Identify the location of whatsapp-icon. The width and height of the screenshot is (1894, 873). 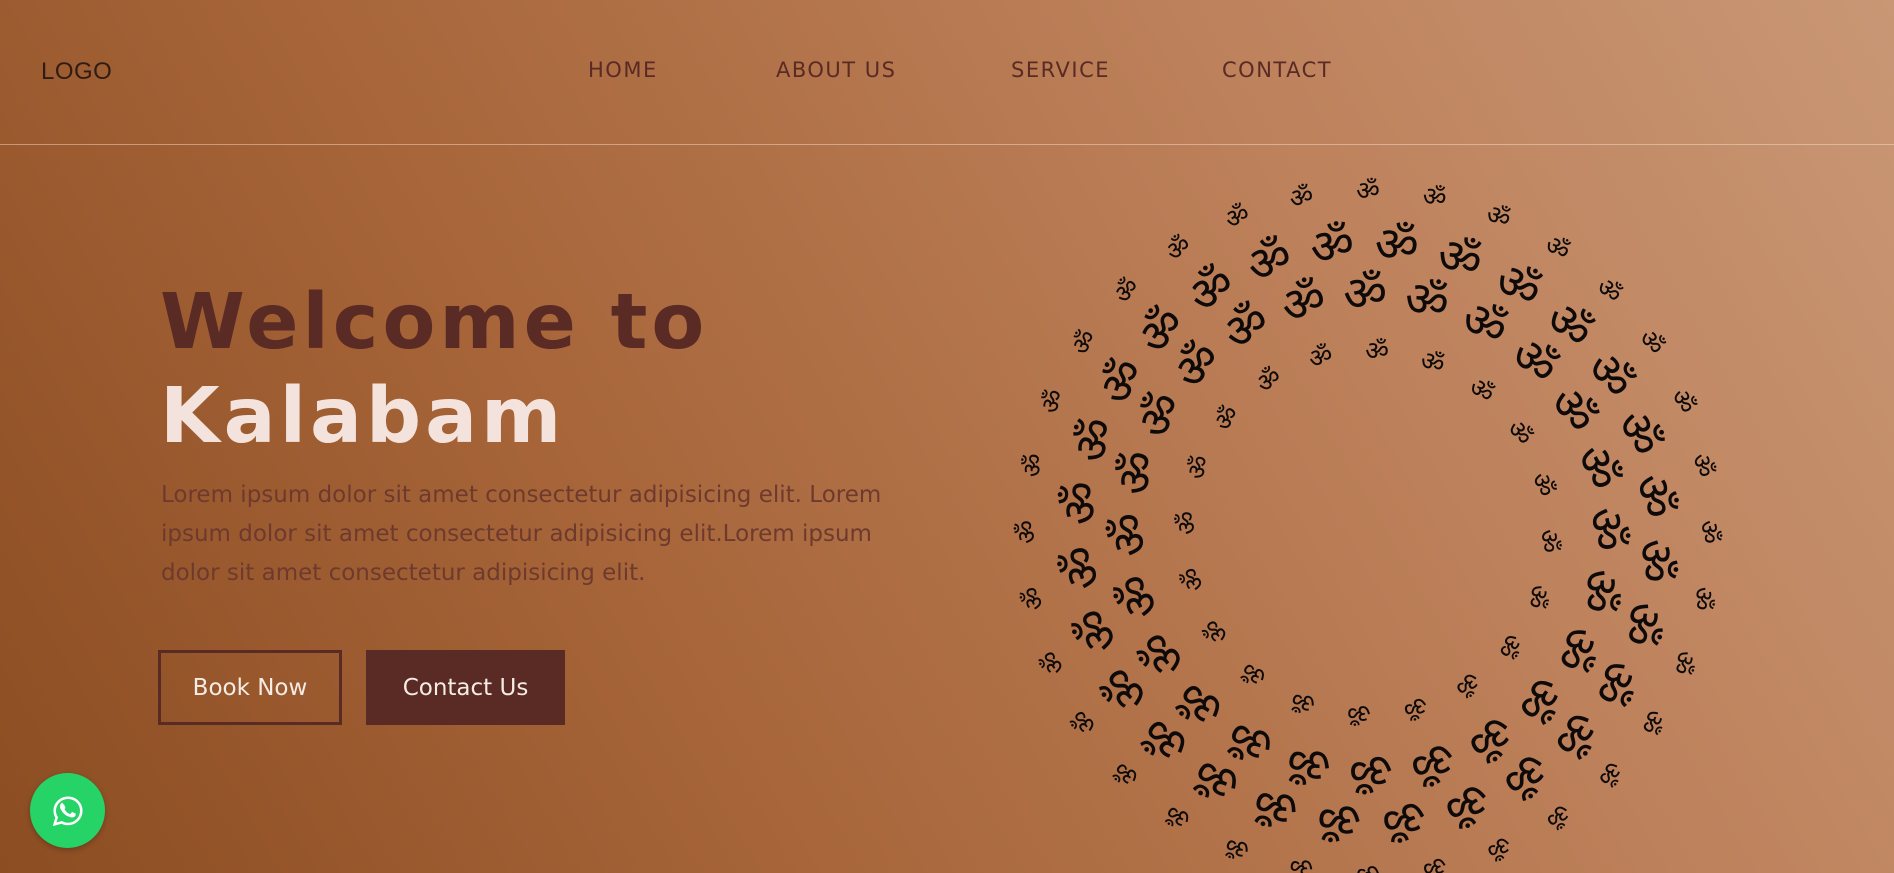
(67, 810).